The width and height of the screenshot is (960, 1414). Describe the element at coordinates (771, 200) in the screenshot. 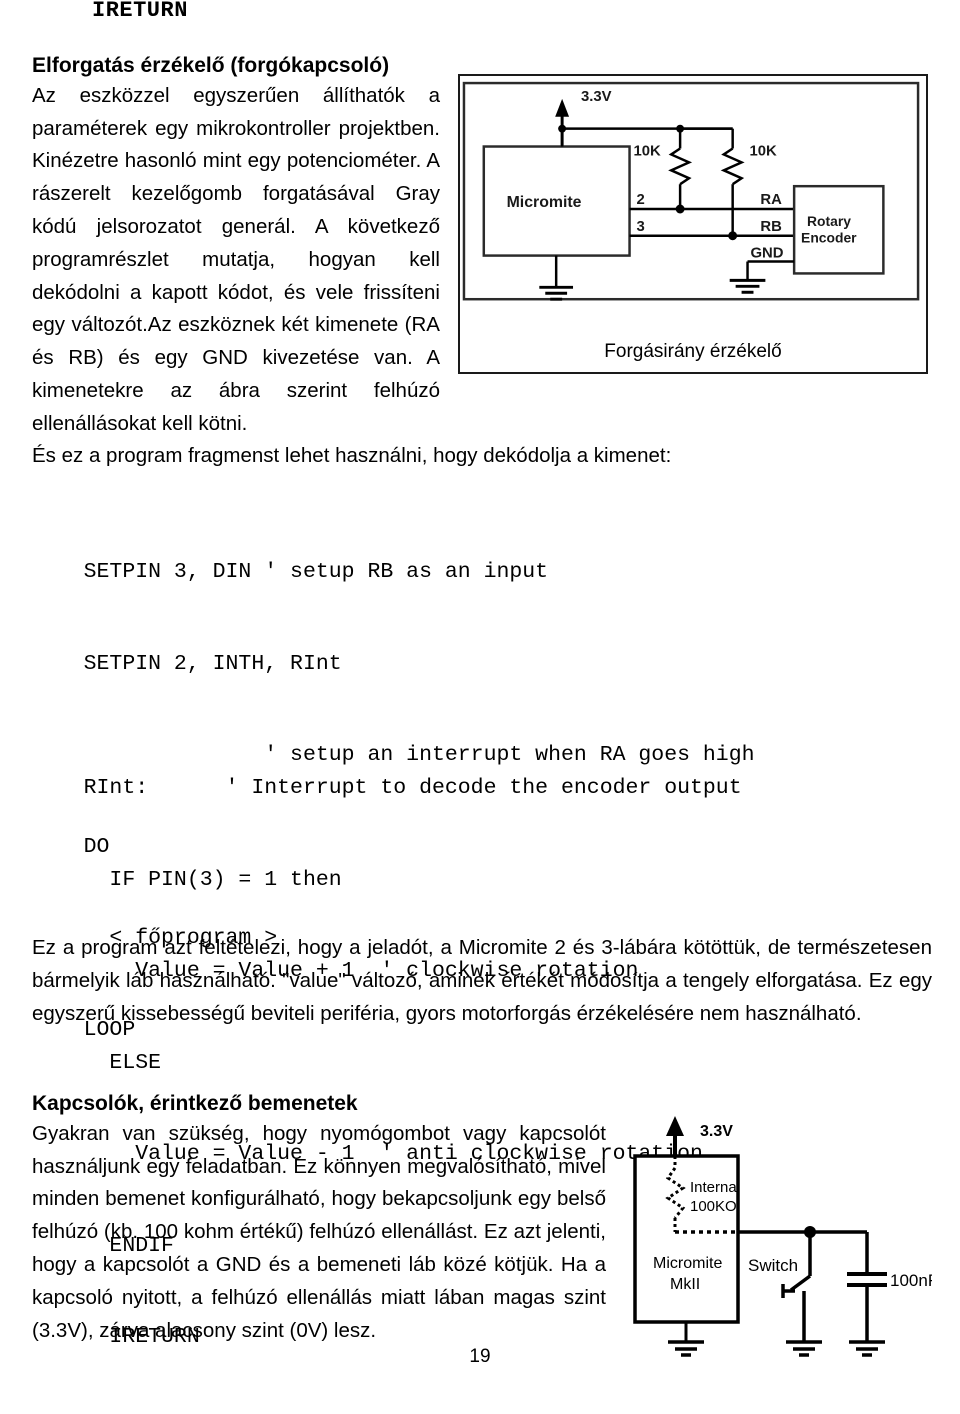

I see `label-ra: RA` at that location.